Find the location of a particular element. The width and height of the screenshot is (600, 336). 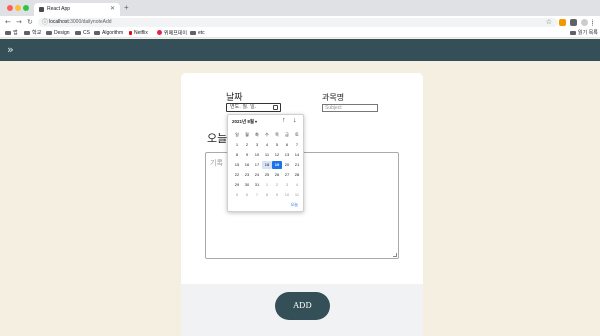

back-icon: ← is located at coordinates (8, 22).